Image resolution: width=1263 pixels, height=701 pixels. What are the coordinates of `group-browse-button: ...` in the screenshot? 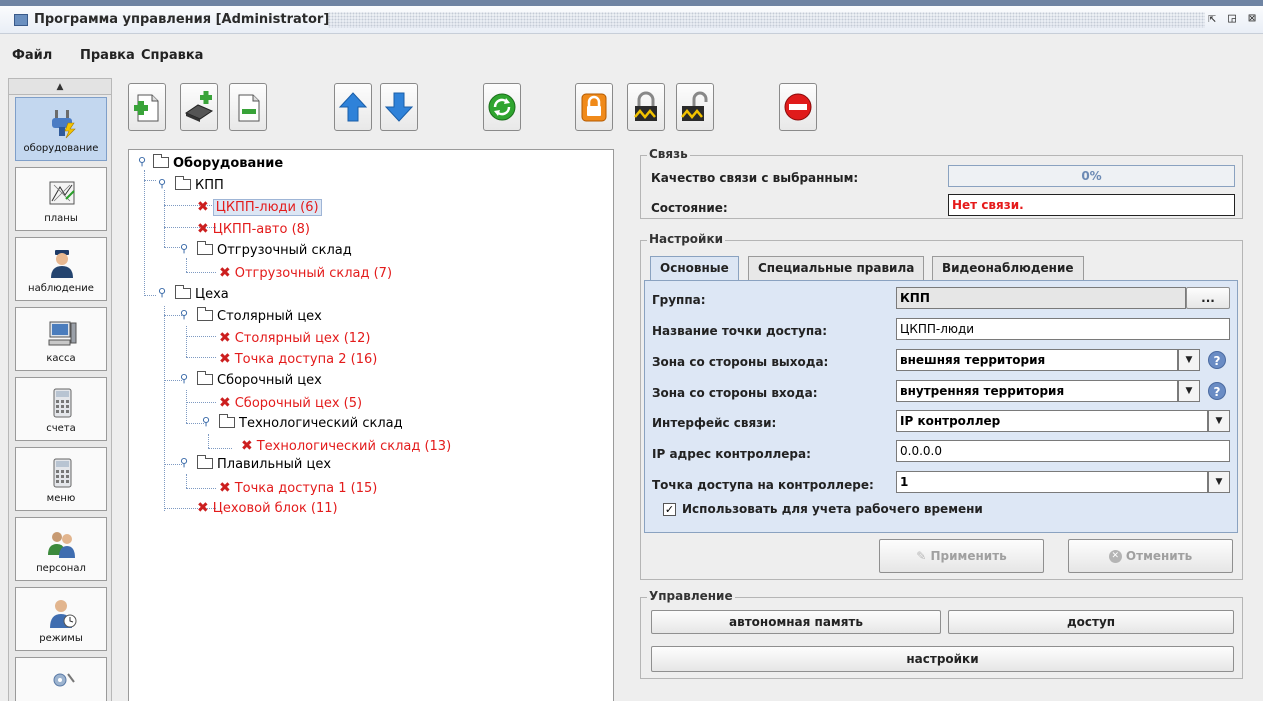 It's located at (1208, 298).